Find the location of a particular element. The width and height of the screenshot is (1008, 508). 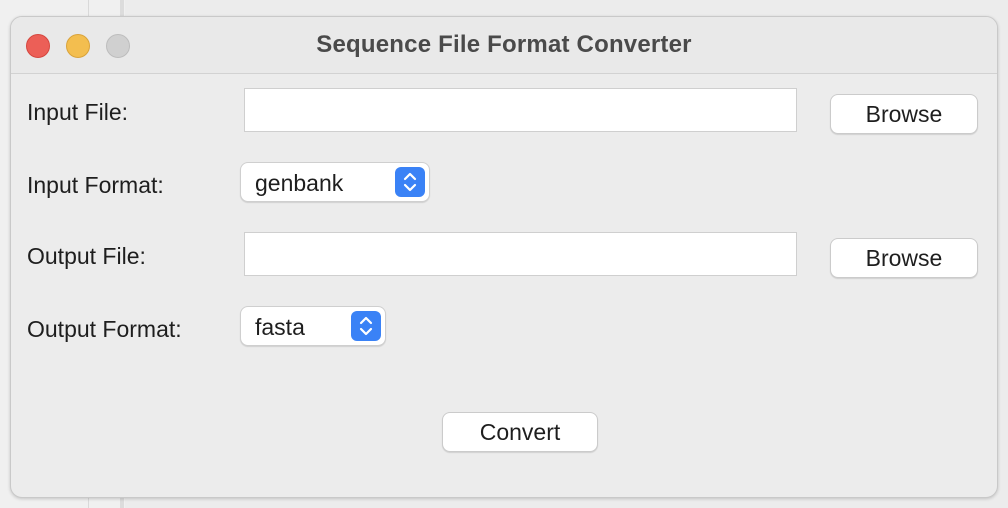

input-file-label: Input File: is located at coordinates (77, 112).